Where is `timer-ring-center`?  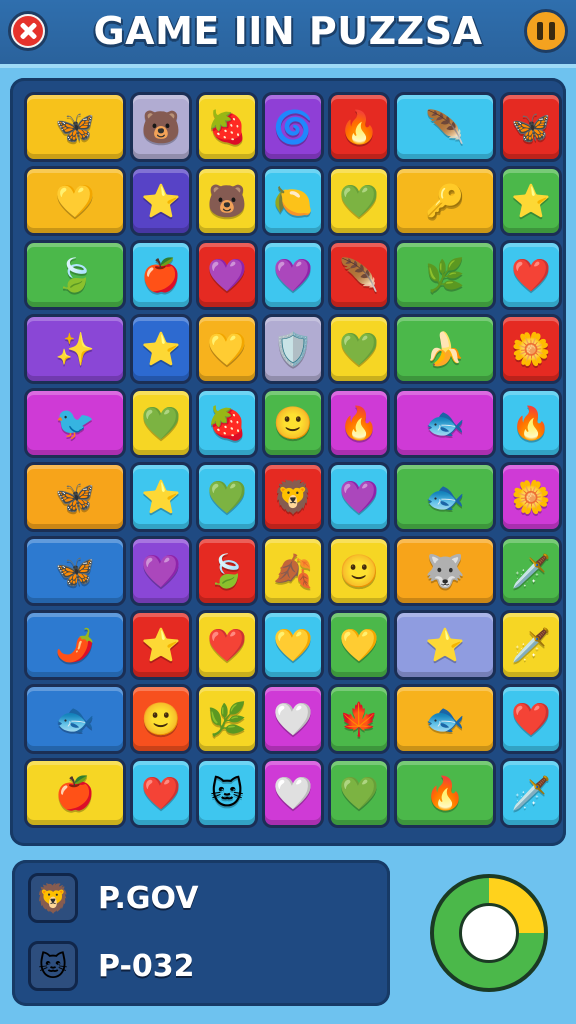 timer-ring-center is located at coordinates (489, 933).